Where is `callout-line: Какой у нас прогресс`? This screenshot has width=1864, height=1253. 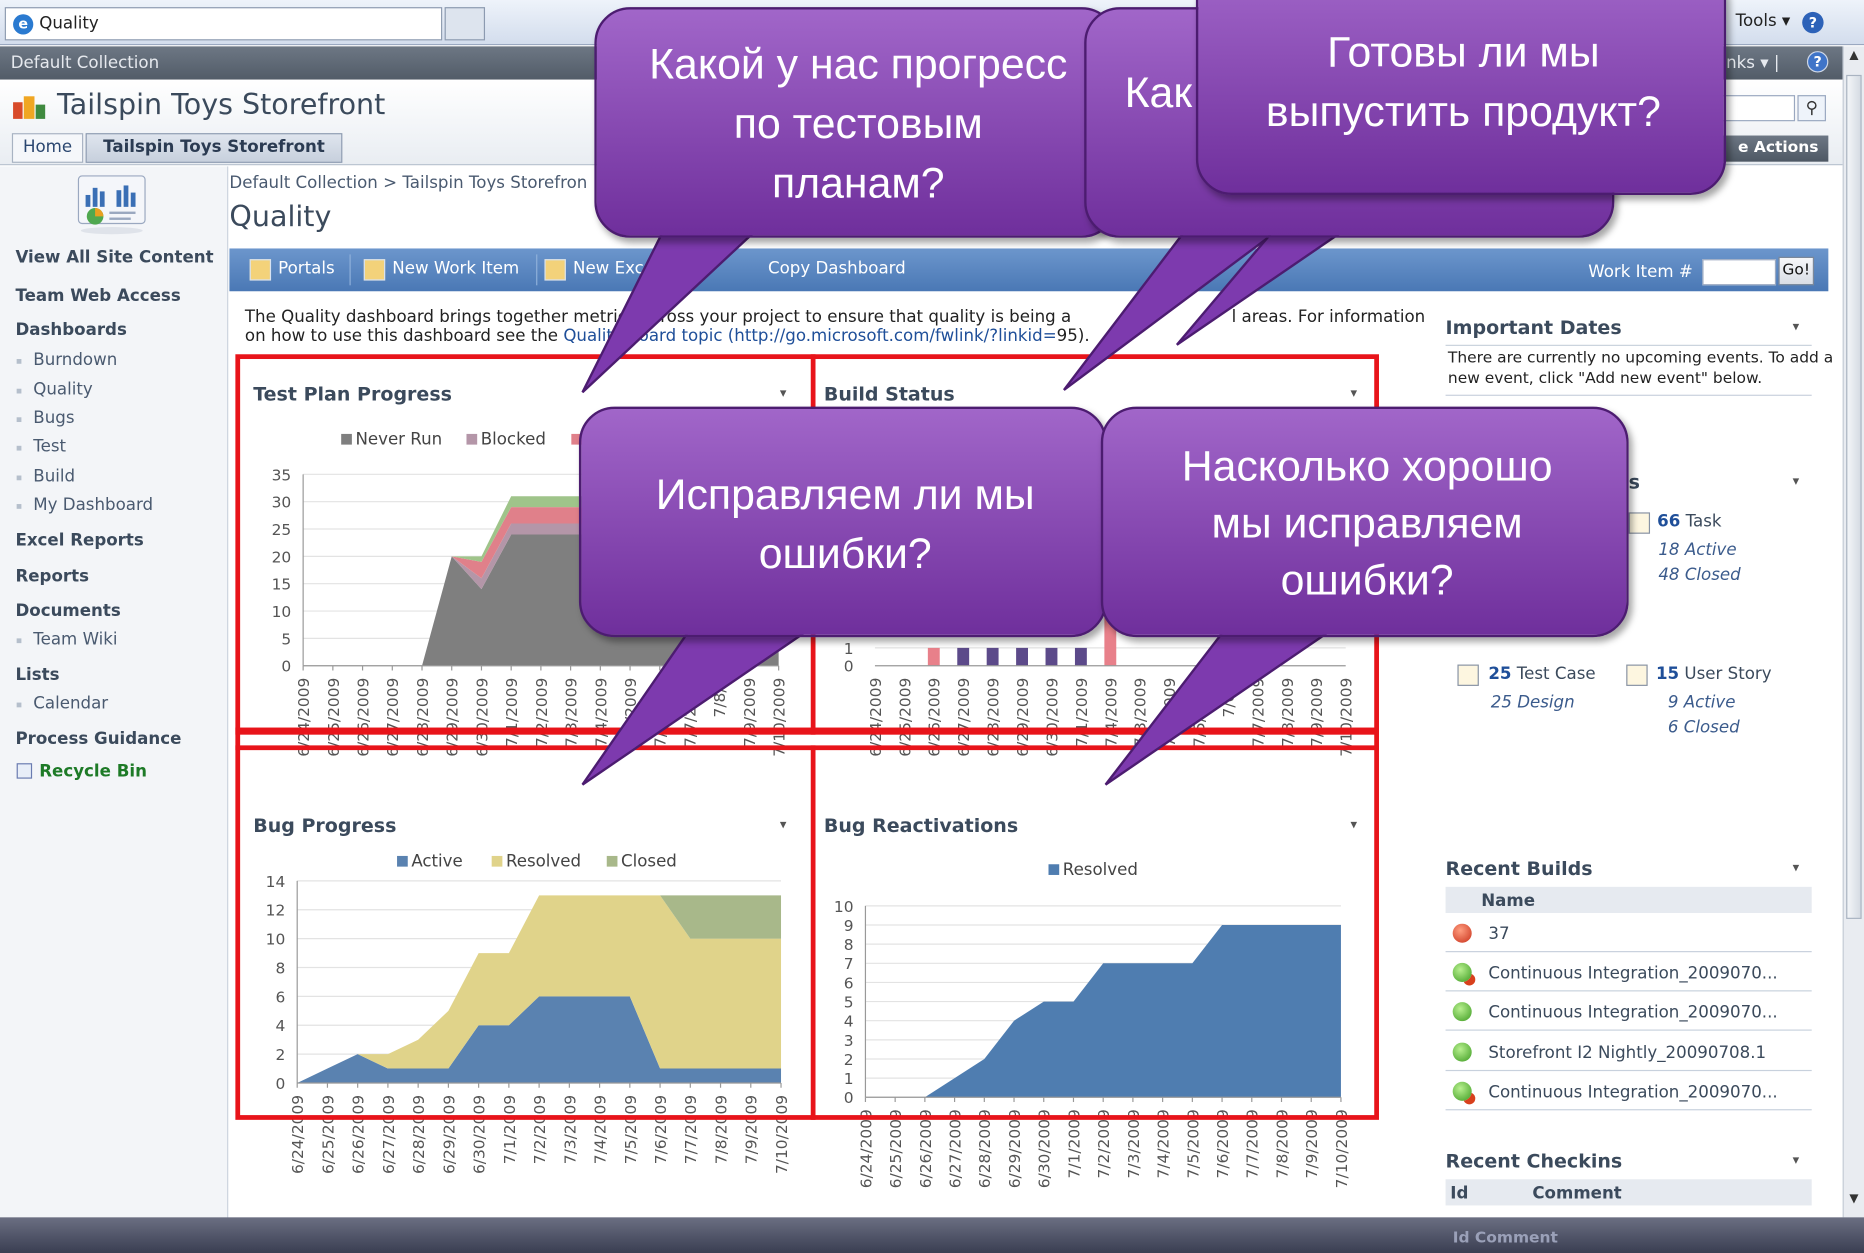 callout-line: Какой у нас прогресс is located at coordinates (858, 63).